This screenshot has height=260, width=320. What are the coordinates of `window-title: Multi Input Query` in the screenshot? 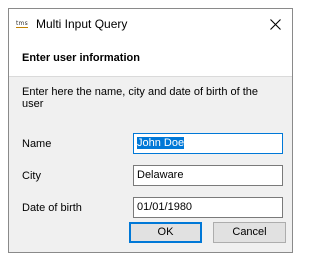 It's located at (82, 24).